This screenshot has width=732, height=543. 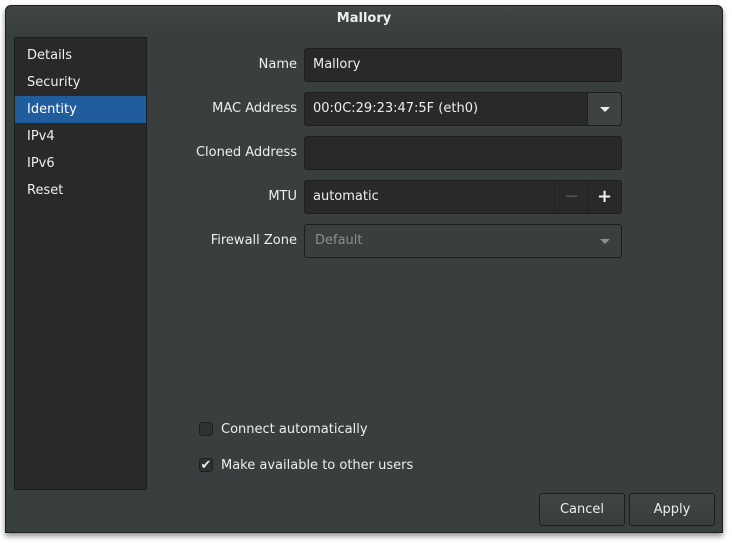 What do you see at coordinates (463, 197) in the screenshot?
I see `mtu-spinbutton: automatic − +` at bounding box center [463, 197].